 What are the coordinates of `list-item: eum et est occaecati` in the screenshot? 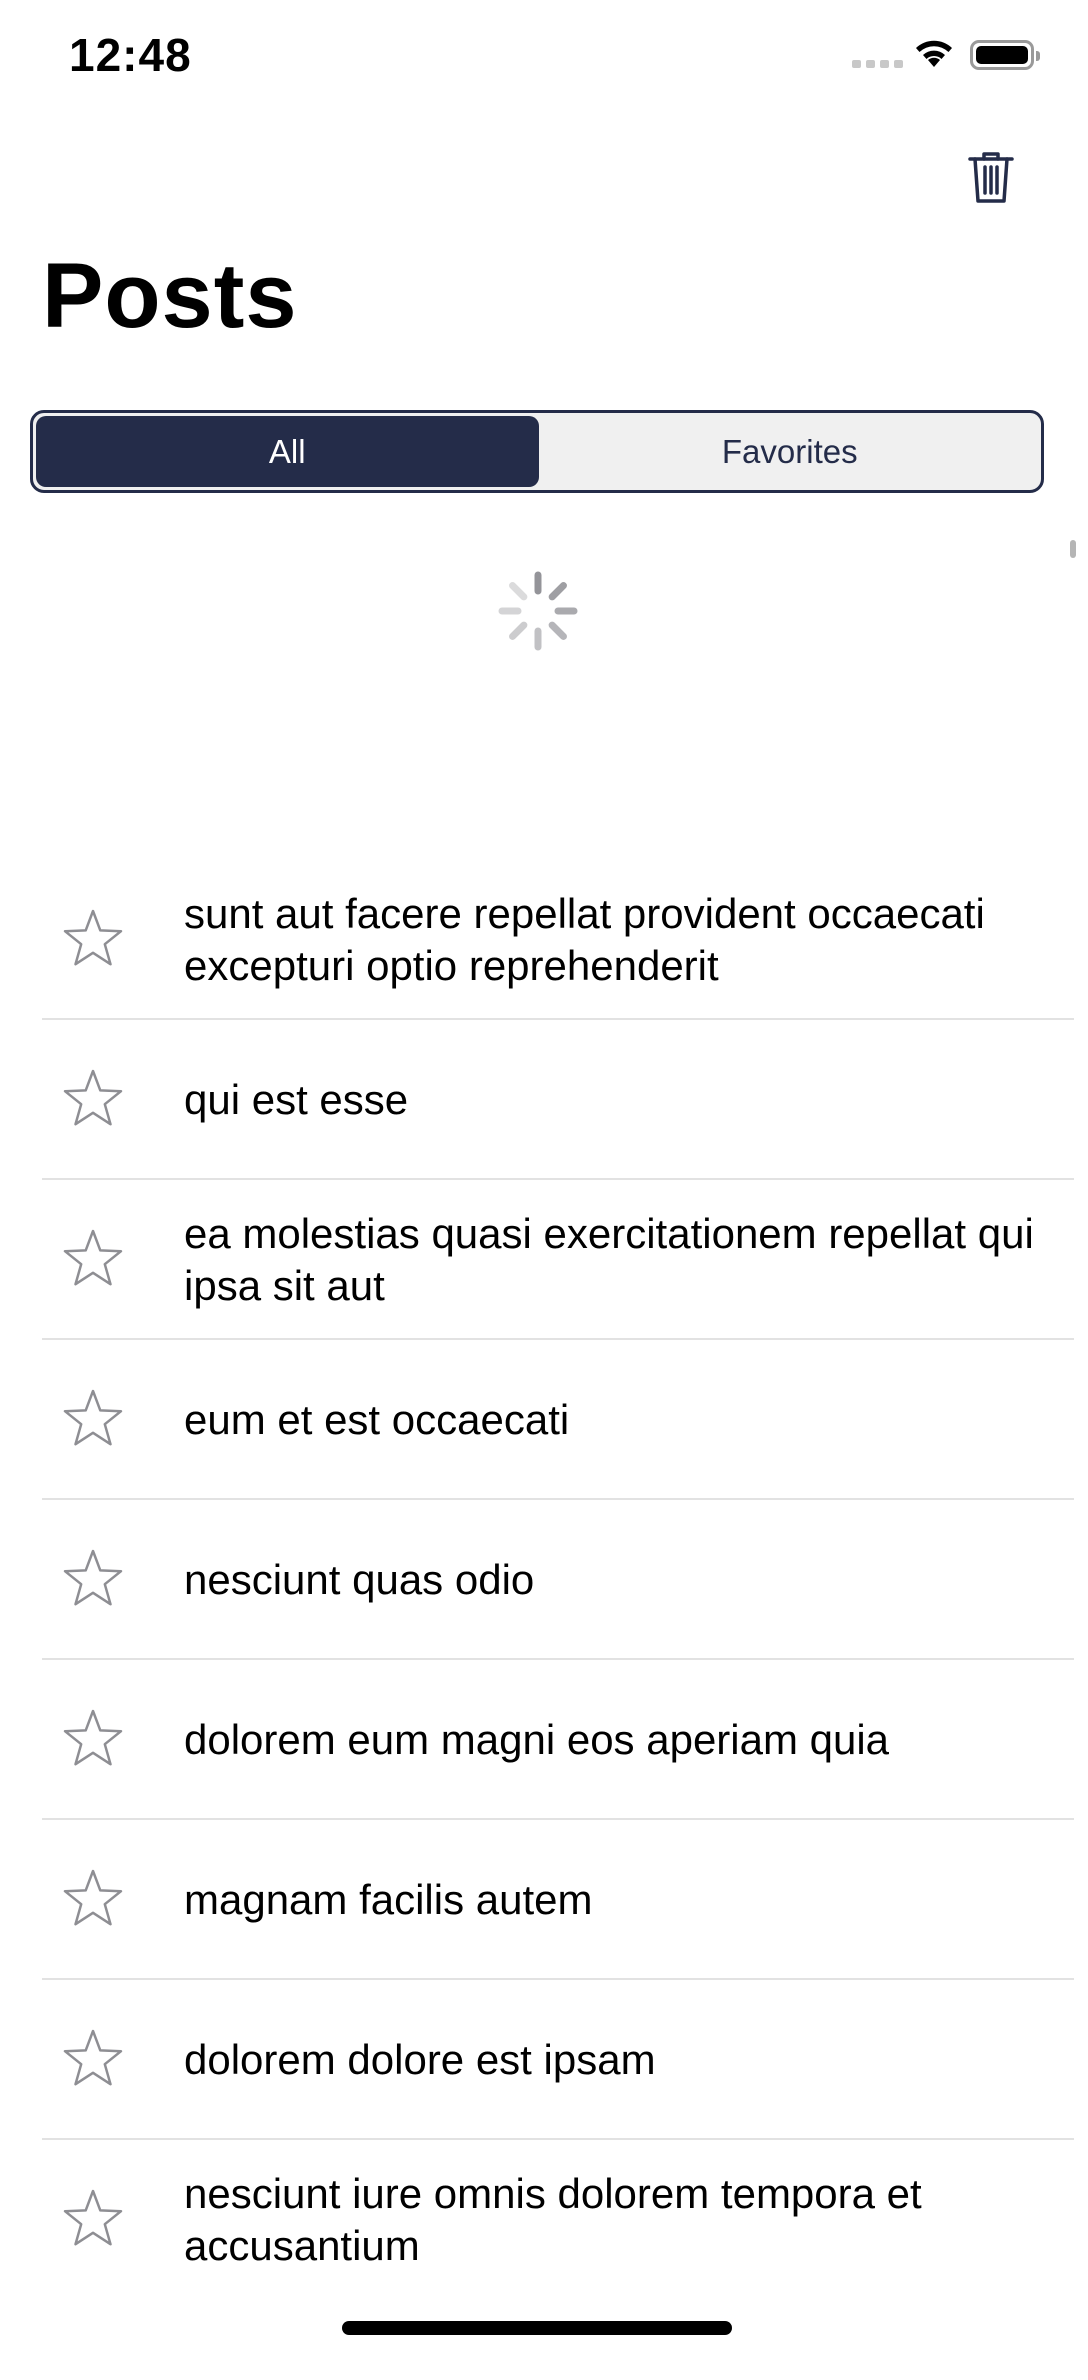 It's located at (544, 1420).